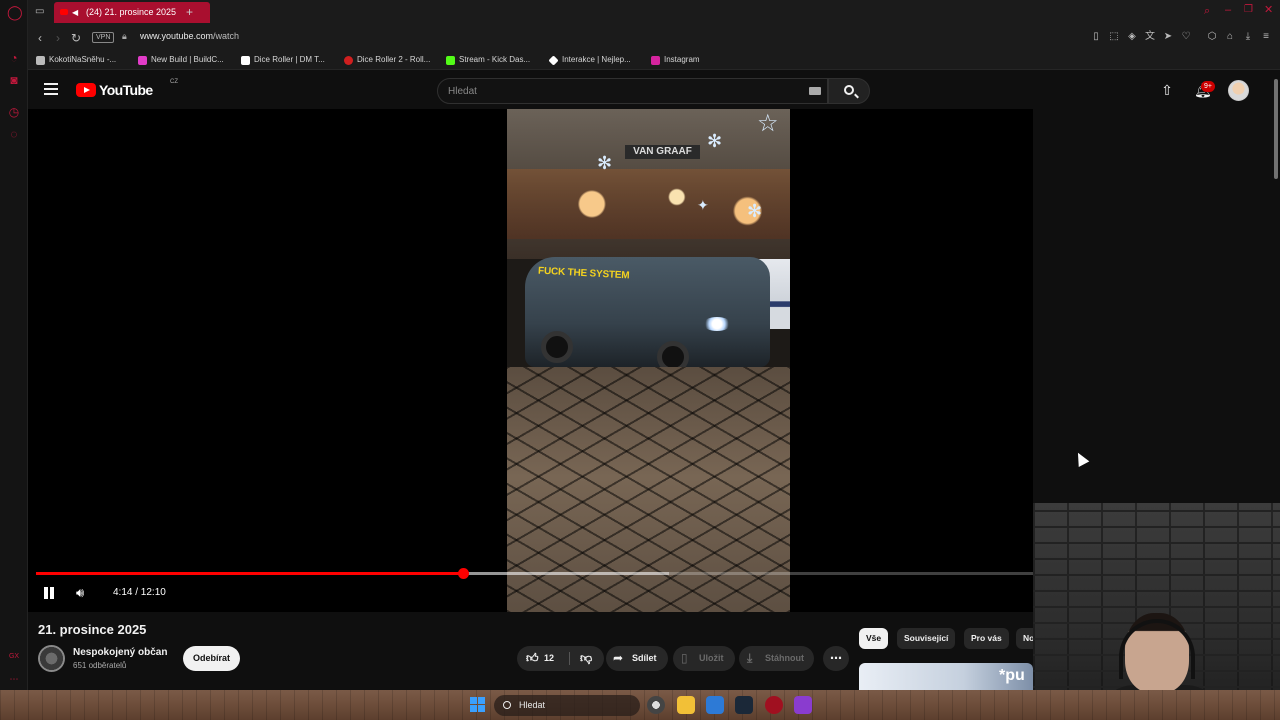 The height and width of the screenshot is (720, 1280). Describe the element at coordinates (1114, 37) in the screenshot. I see `snapshot-icon: ⬚` at that location.